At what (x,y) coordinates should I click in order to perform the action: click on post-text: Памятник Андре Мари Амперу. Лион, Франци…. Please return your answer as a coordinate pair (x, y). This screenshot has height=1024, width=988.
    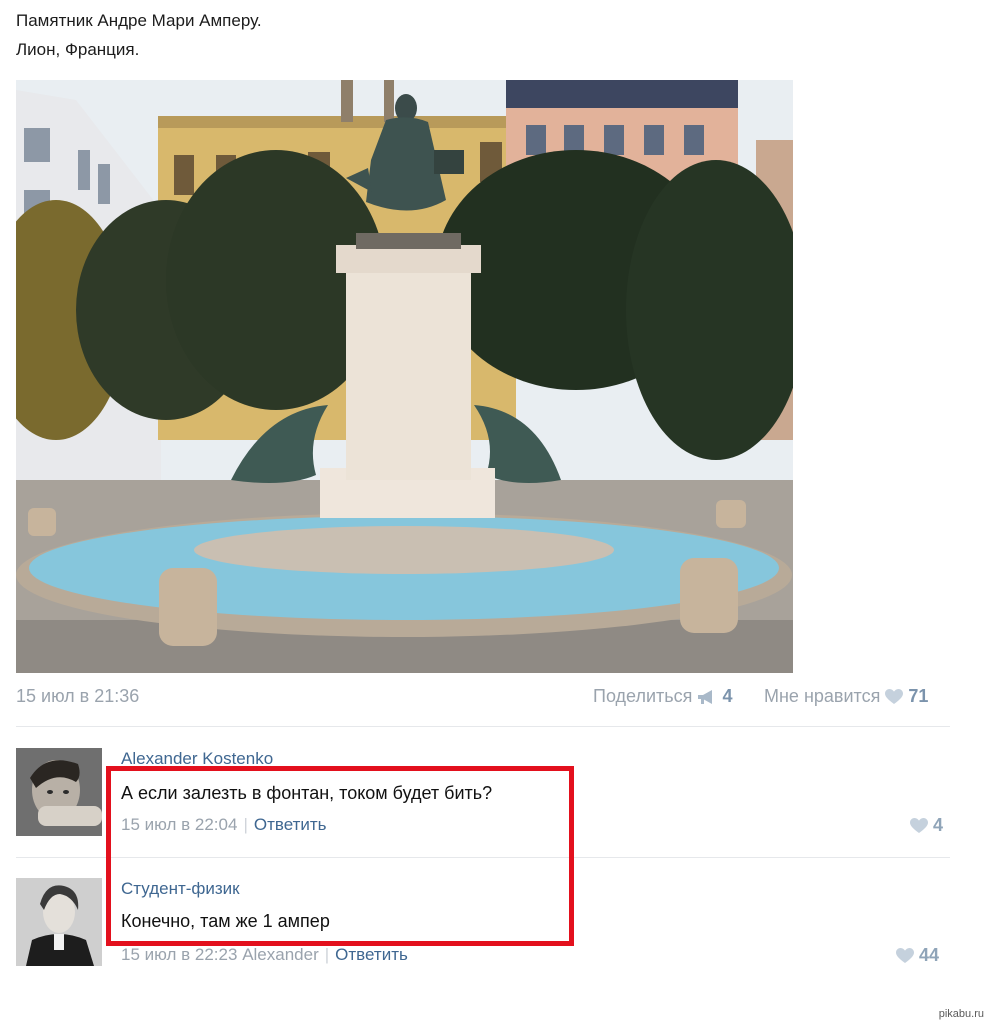
    Looking at the image, I should click on (139, 35).